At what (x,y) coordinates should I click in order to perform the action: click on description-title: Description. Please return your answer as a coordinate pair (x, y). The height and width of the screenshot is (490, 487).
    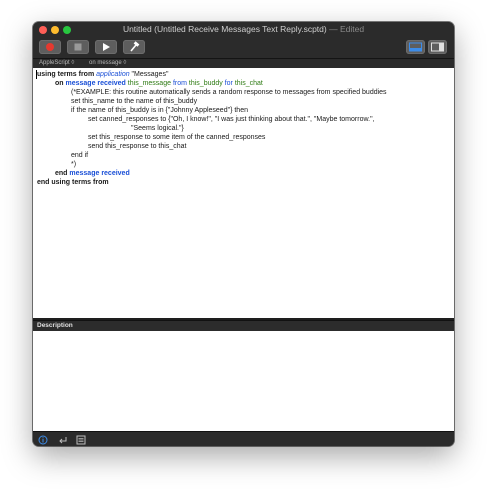
    Looking at the image, I should click on (55, 325).